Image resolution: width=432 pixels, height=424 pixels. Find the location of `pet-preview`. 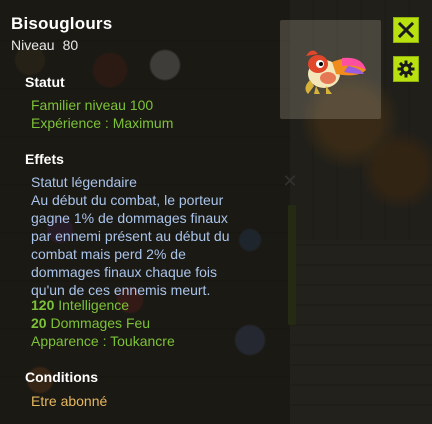

pet-preview is located at coordinates (330, 69).